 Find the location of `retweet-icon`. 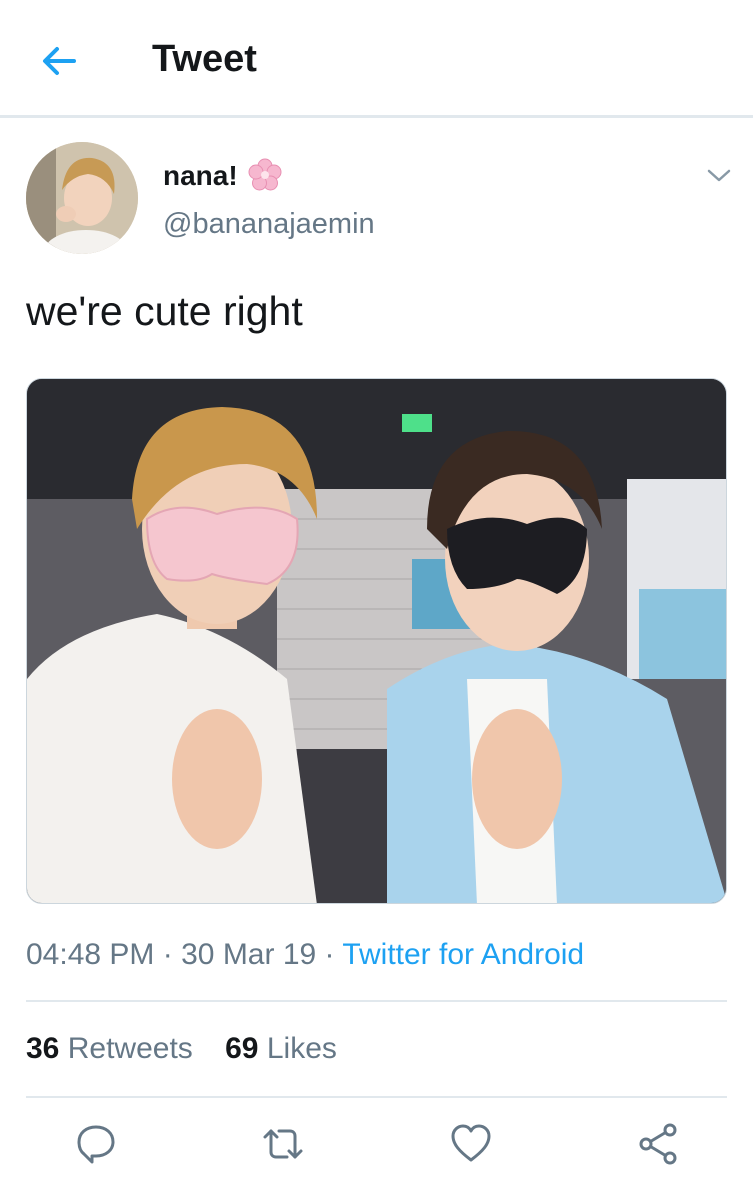

retweet-icon is located at coordinates (283, 1144).